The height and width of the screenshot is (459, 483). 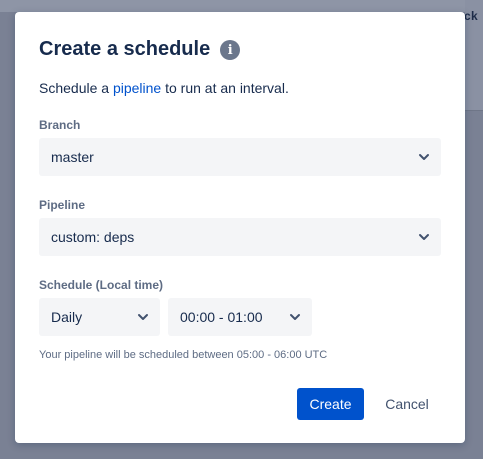 What do you see at coordinates (67, 317) in the screenshot?
I see `interval-select-value: Daily` at bounding box center [67, 317].